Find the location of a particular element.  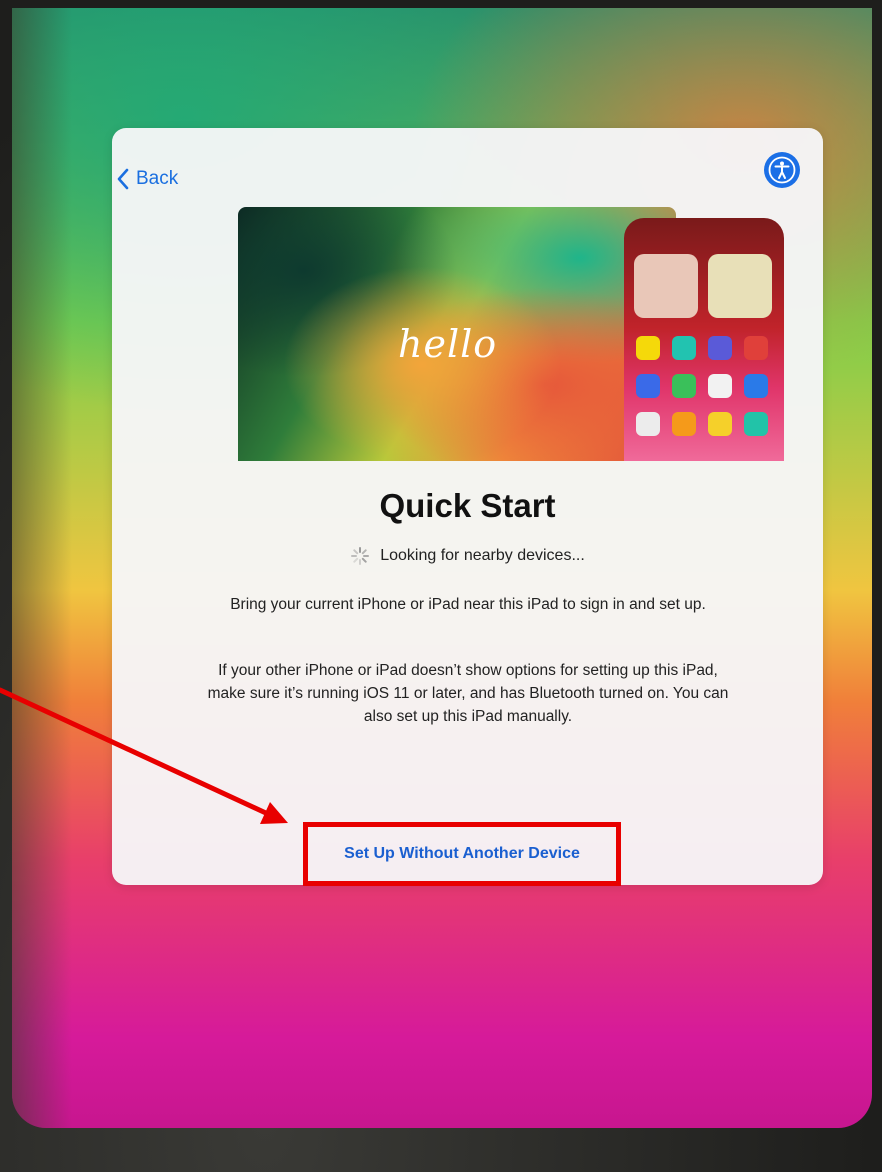

hello-greeting: hello is located at coordinates (448, 344).